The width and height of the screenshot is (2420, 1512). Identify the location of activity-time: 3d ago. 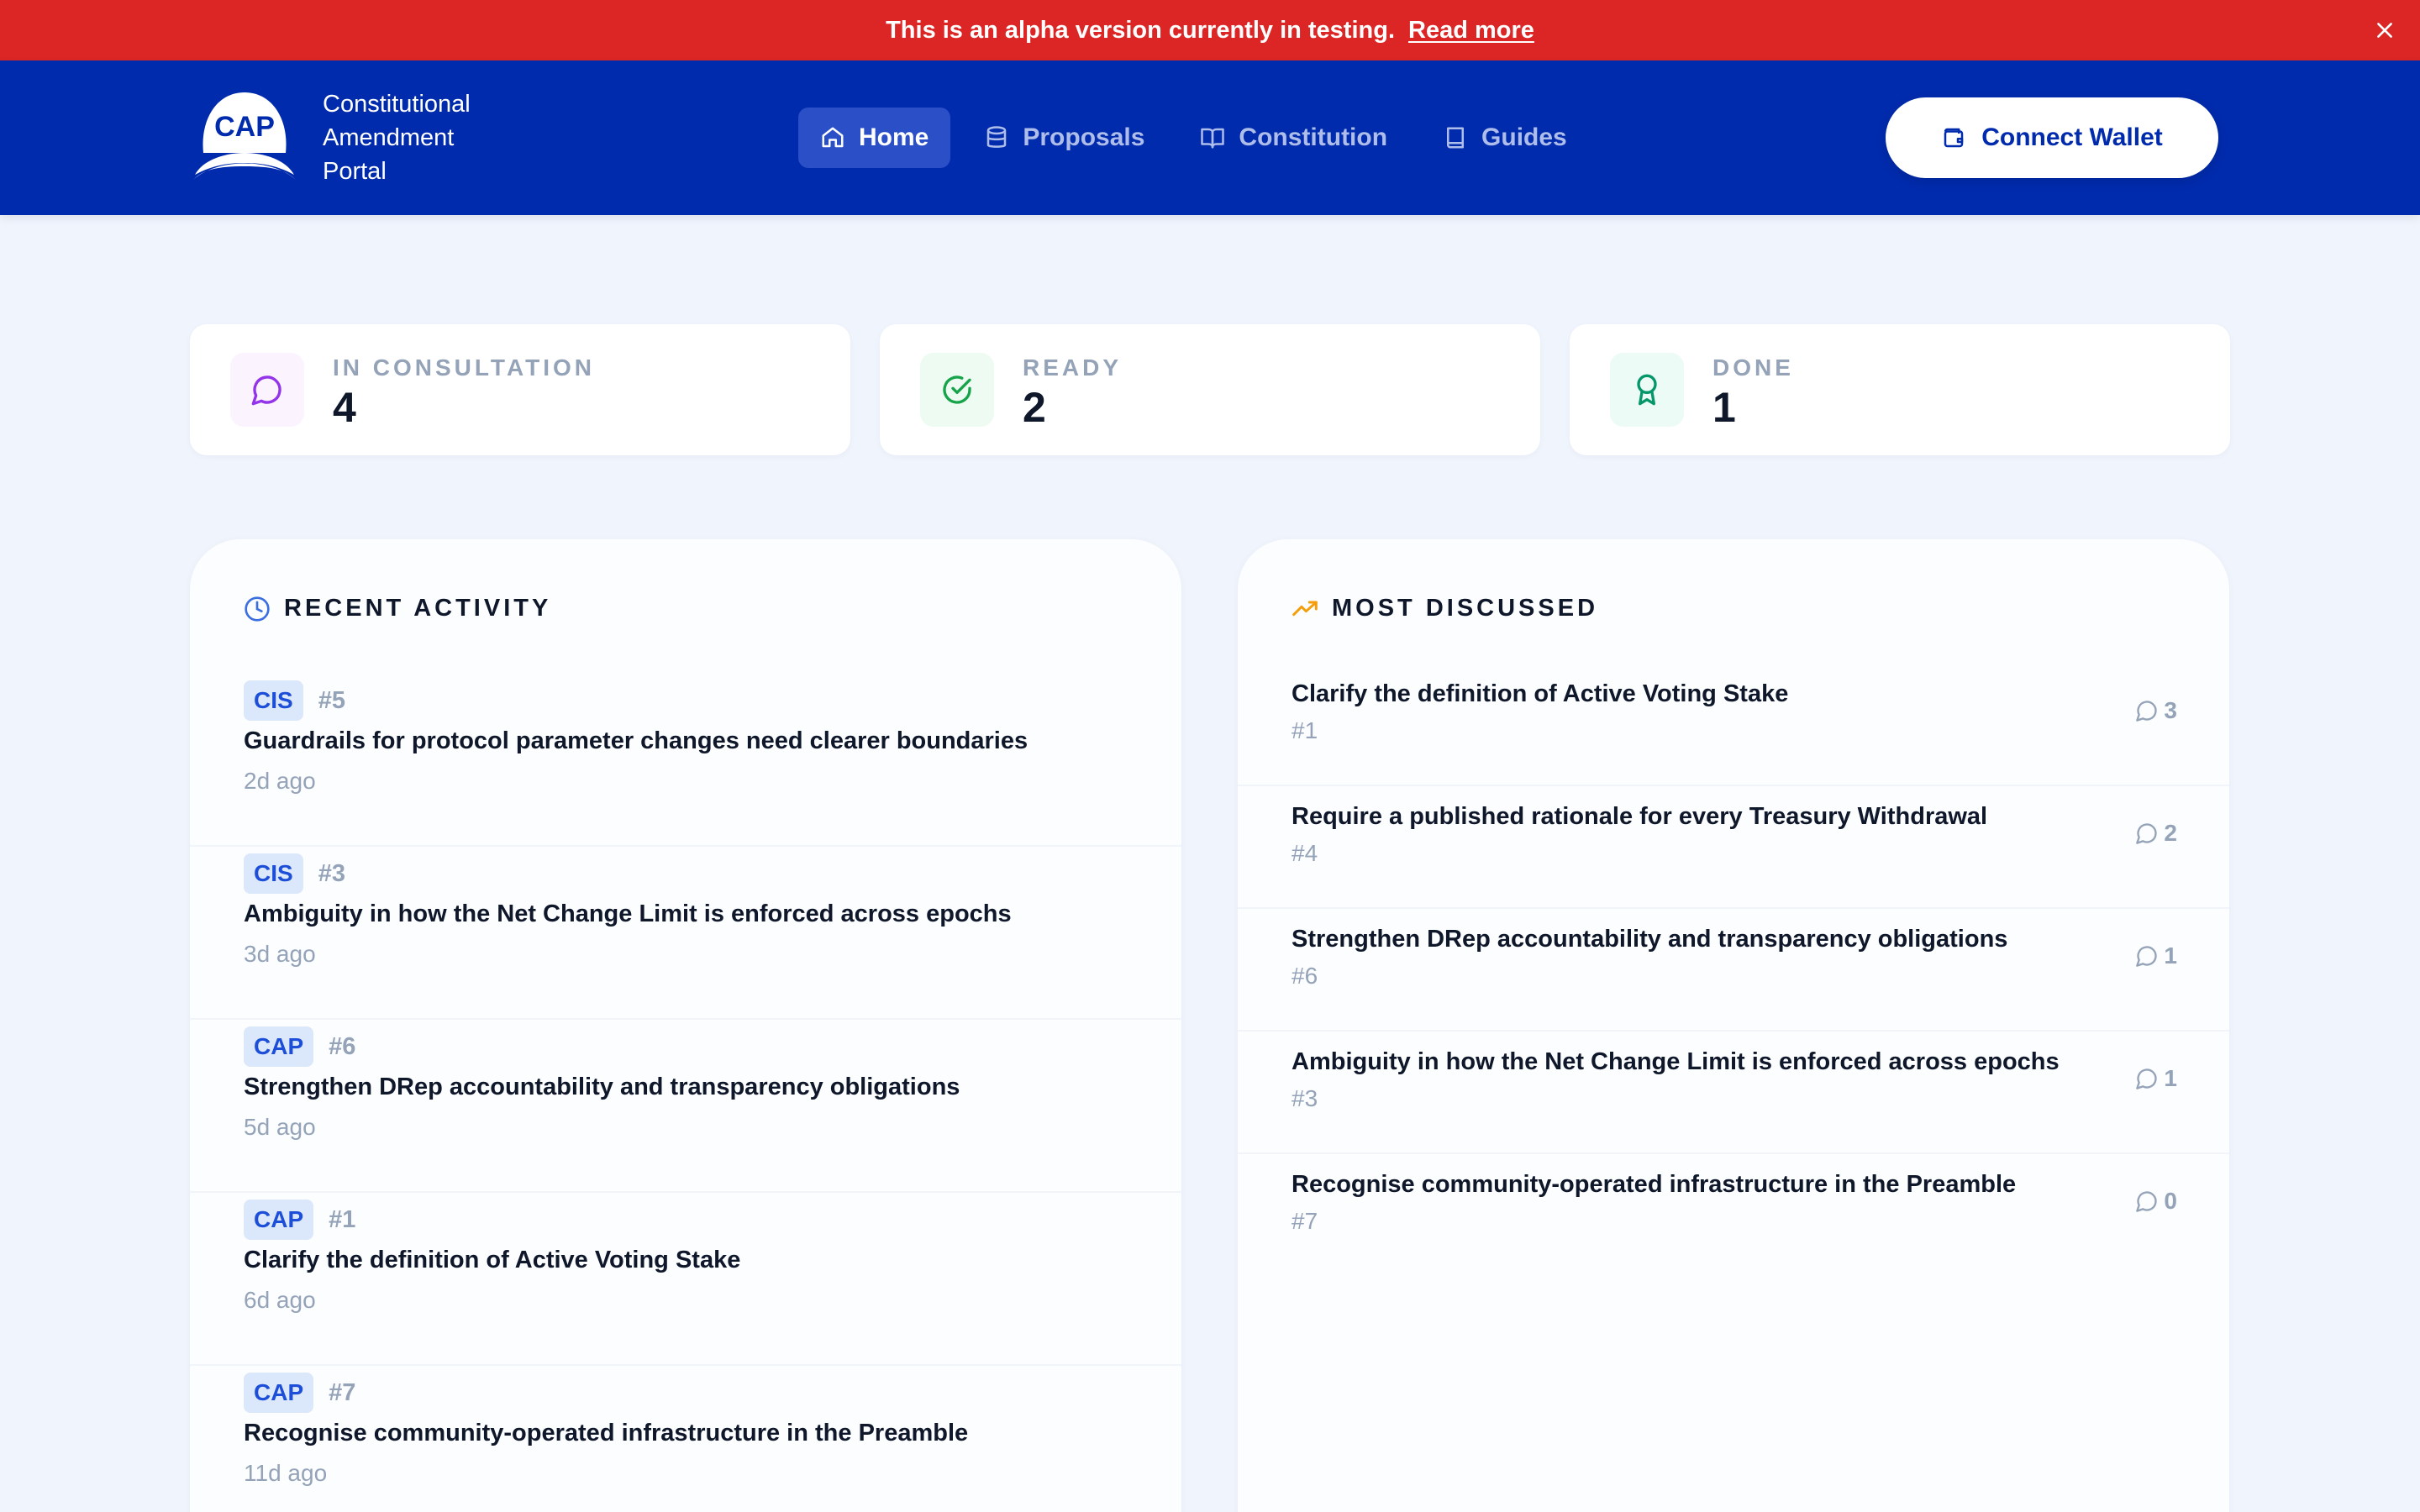
(280, 954).